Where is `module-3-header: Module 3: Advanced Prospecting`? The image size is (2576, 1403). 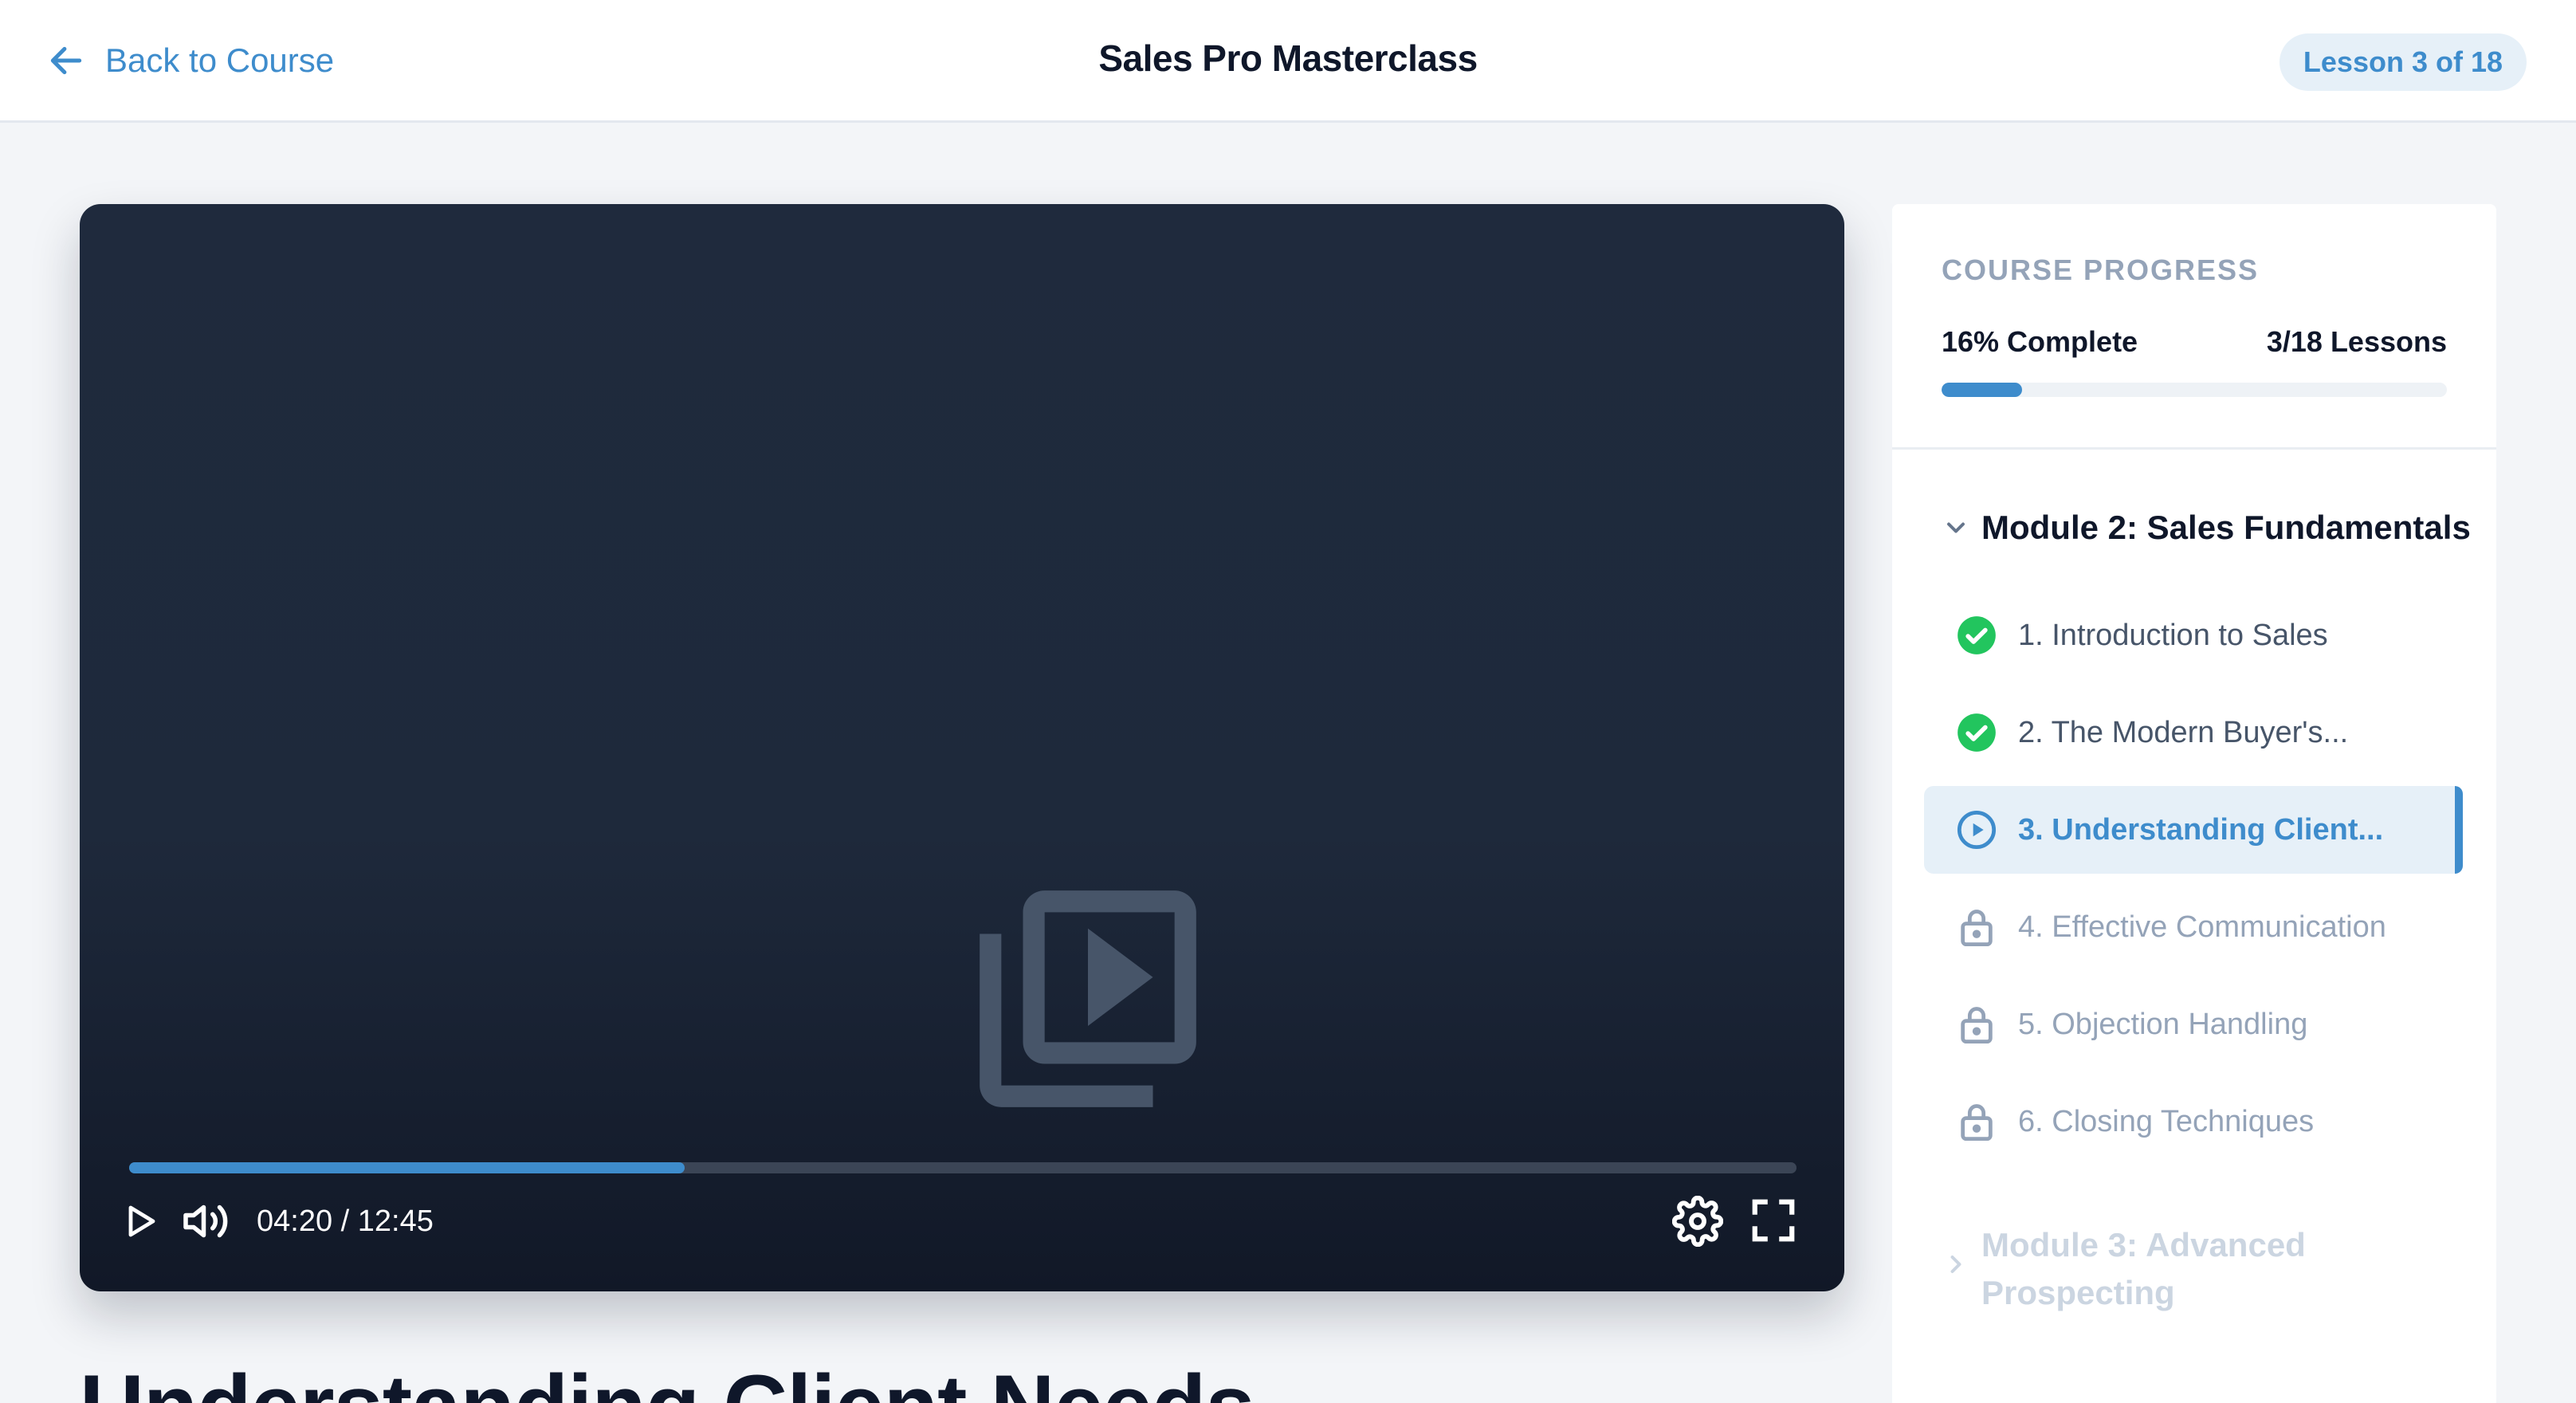
module-3-header: Module 3: Advanced Prospecting is located at coordinates (2169, 1269).